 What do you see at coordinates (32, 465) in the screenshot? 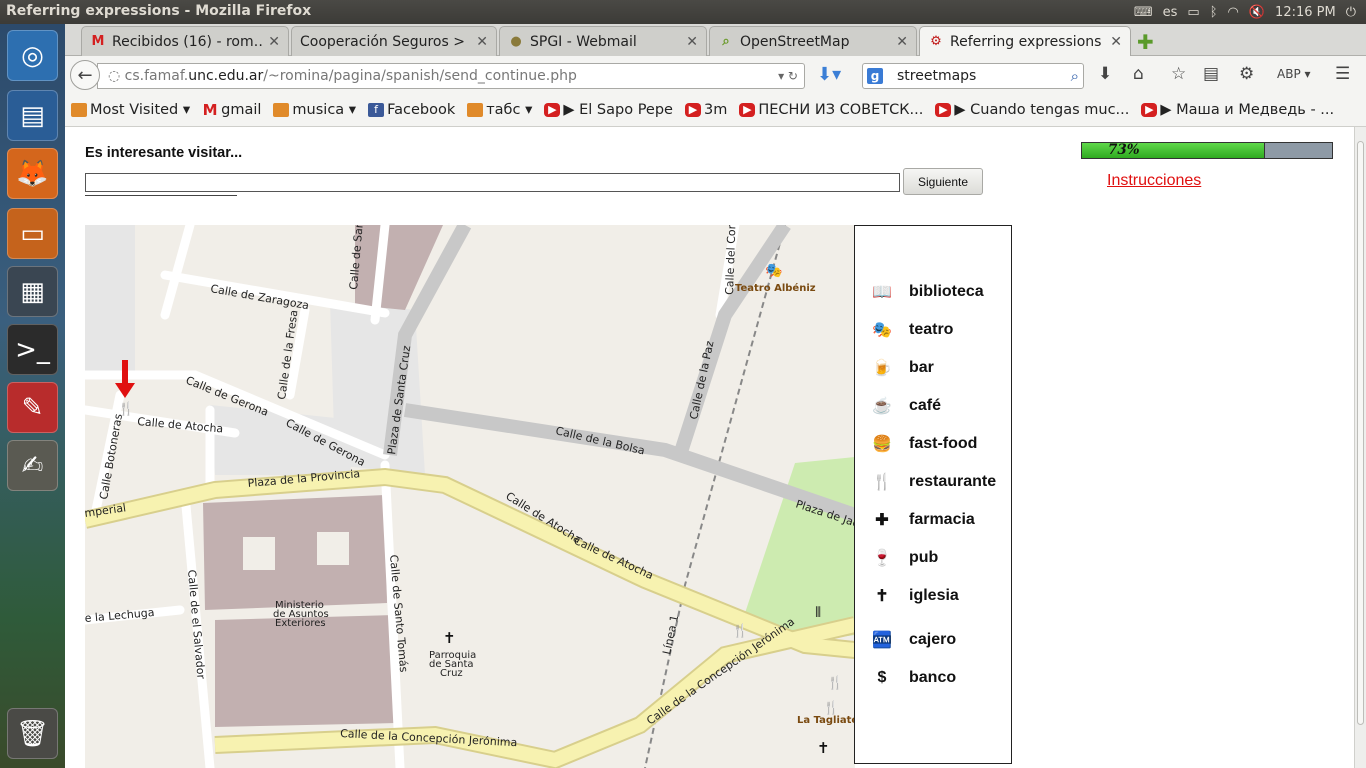
I see `text-editor-icon: ✍` at bounding box center [32, 465].